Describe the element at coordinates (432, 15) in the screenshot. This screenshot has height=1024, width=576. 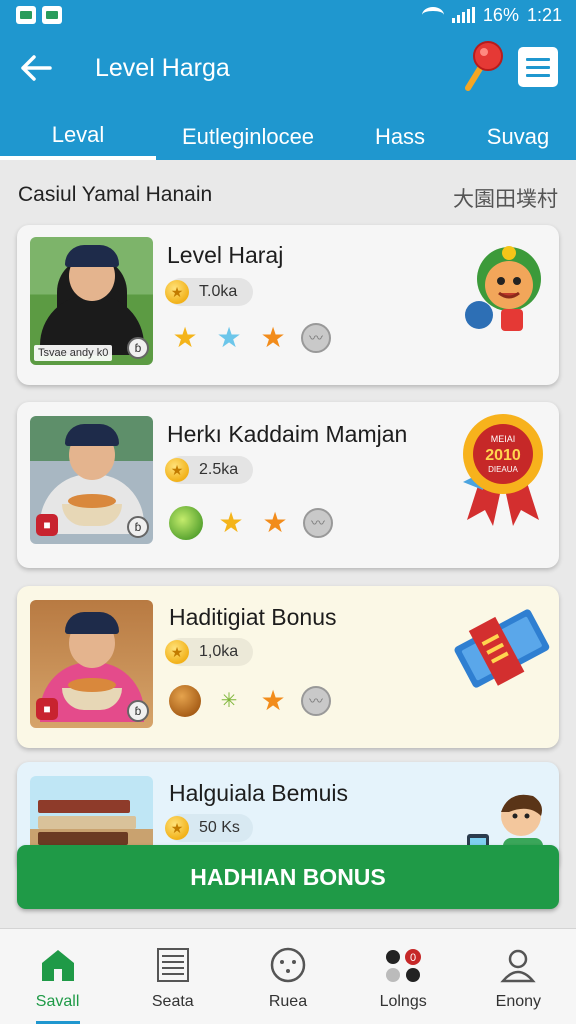
I see `wifi-icon` at that location.